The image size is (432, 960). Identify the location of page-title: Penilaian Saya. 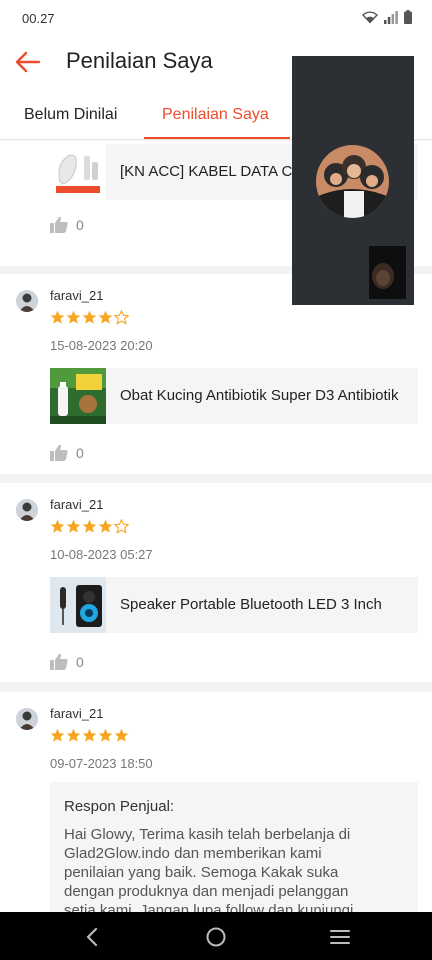
(139, 60).